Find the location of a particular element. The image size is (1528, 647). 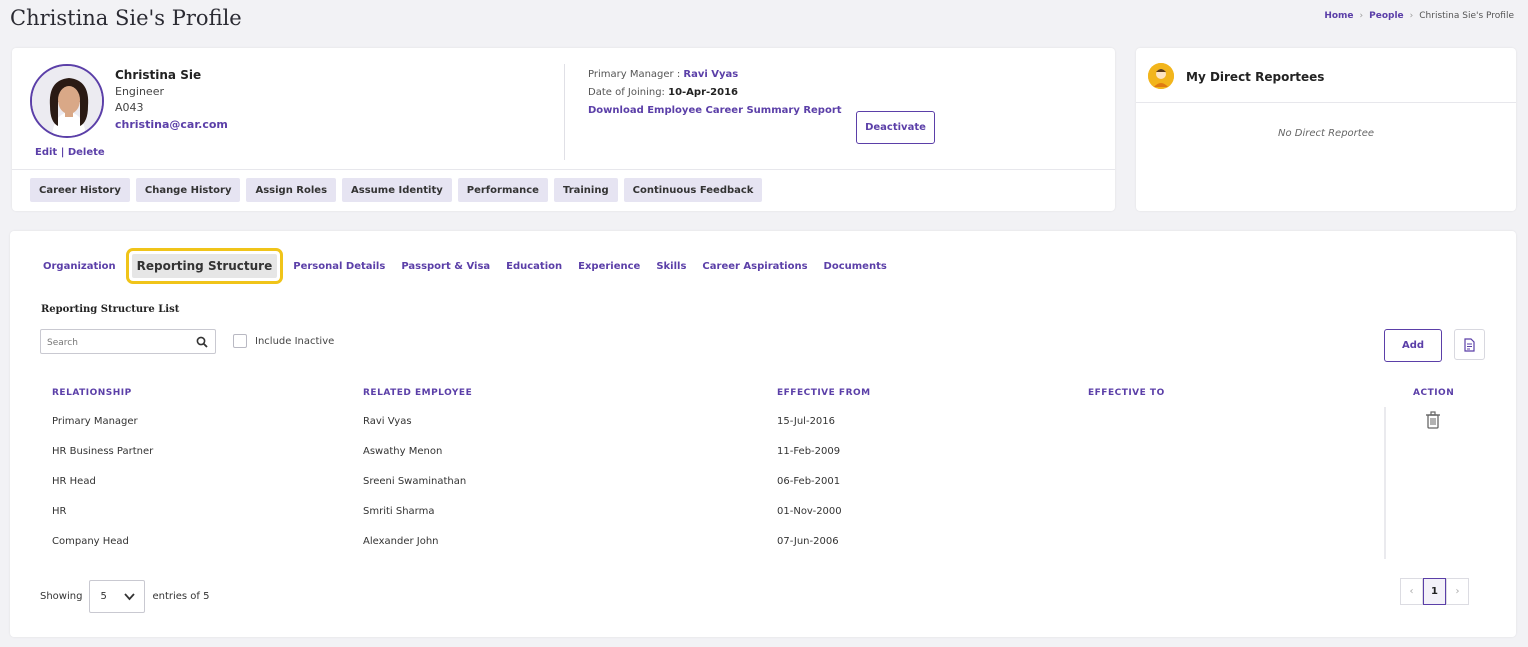

direct-reportees-title: My Direct Reportees is located at coordinates (1255, 77).